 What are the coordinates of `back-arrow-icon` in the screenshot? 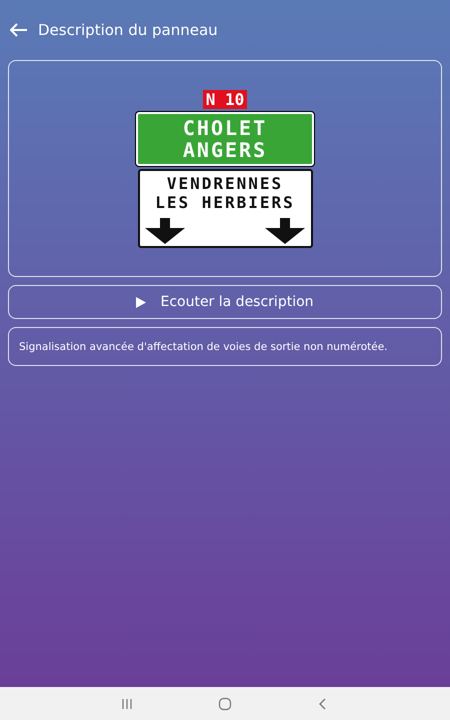 It's located at (19, 30).